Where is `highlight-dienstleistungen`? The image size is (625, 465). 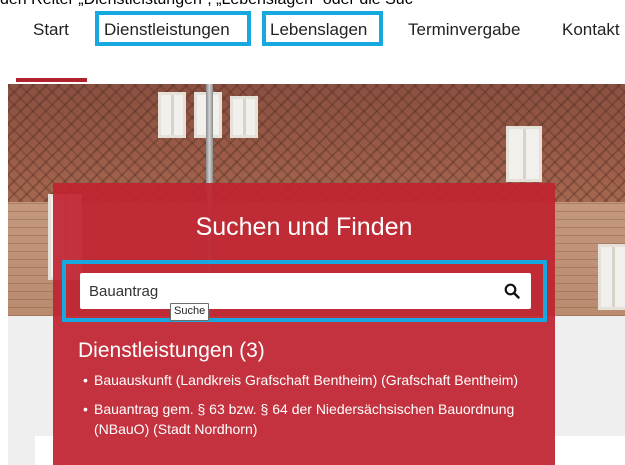
highlight-dienstleistungen is located at coordinates (173, 28).